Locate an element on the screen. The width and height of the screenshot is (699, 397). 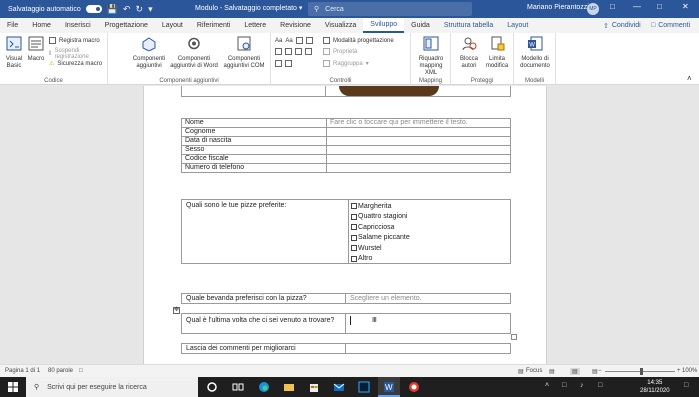
group-button: Raggruppa ▾ is located at coordinates (346, 63).